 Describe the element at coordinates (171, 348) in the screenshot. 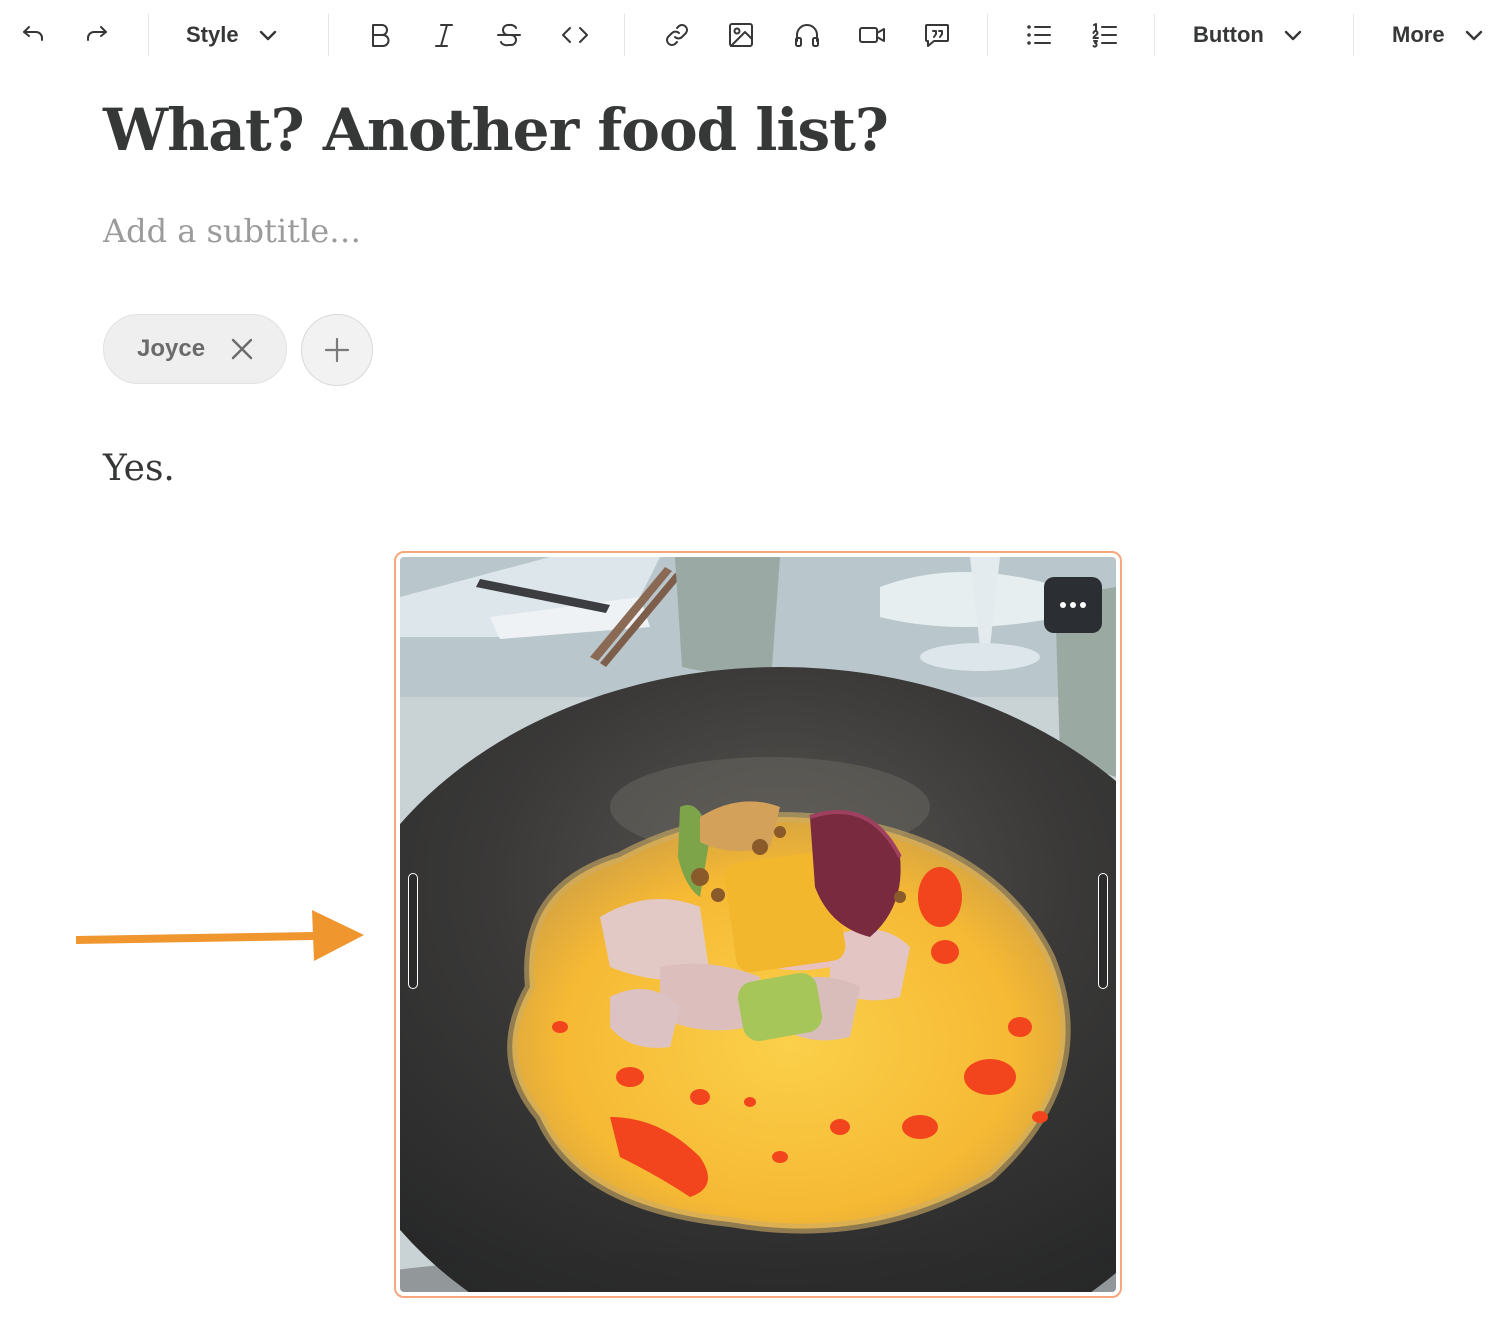

I see `author-name: Joyce` at that location.